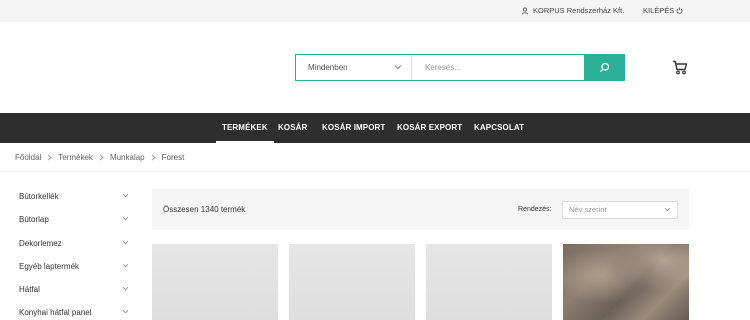 The height and width of the screenshot is (320, 750). I want to click on breadcrumb-divider, so click(375, 171).